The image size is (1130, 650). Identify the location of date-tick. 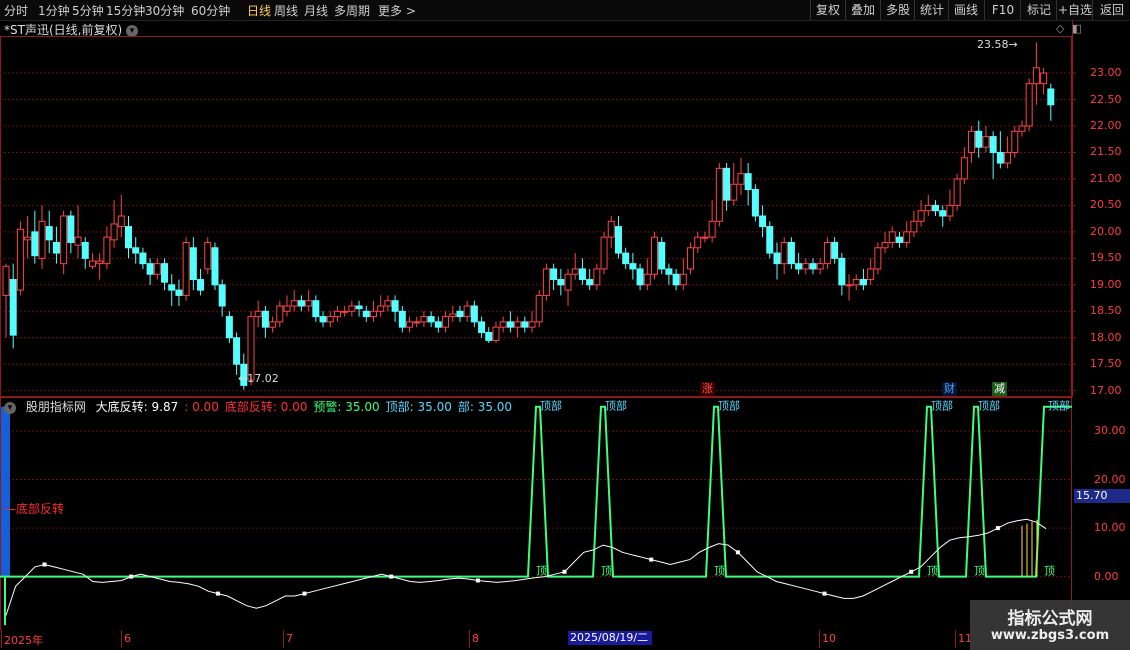
(121, 639).